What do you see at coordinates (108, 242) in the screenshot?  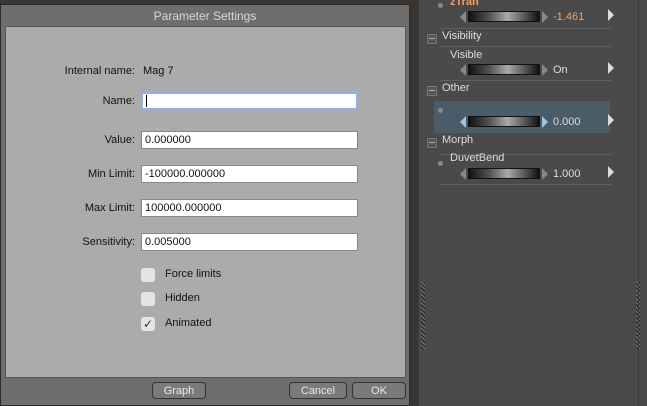 I see `sensitivity-label: Sensitivity:` at bounding box center [108, 242].